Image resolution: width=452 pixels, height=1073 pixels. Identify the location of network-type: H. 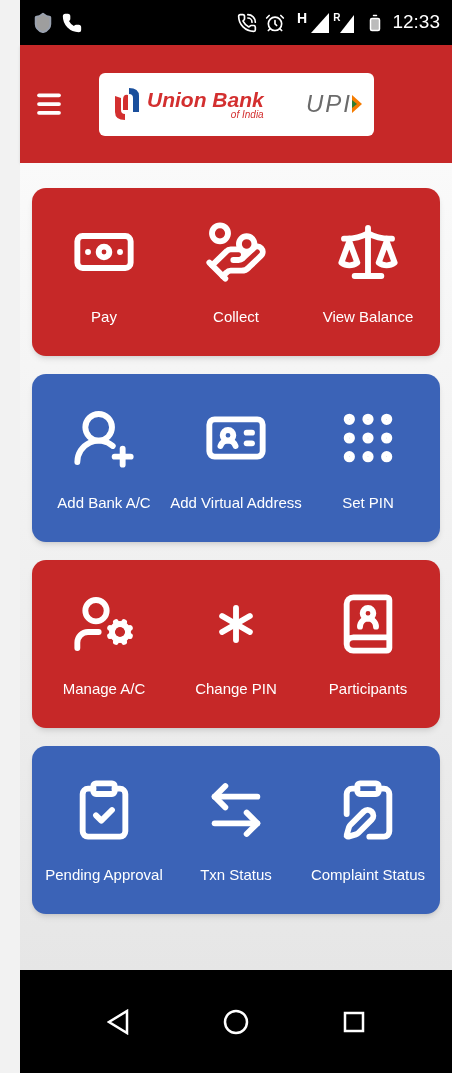
(302, 18).